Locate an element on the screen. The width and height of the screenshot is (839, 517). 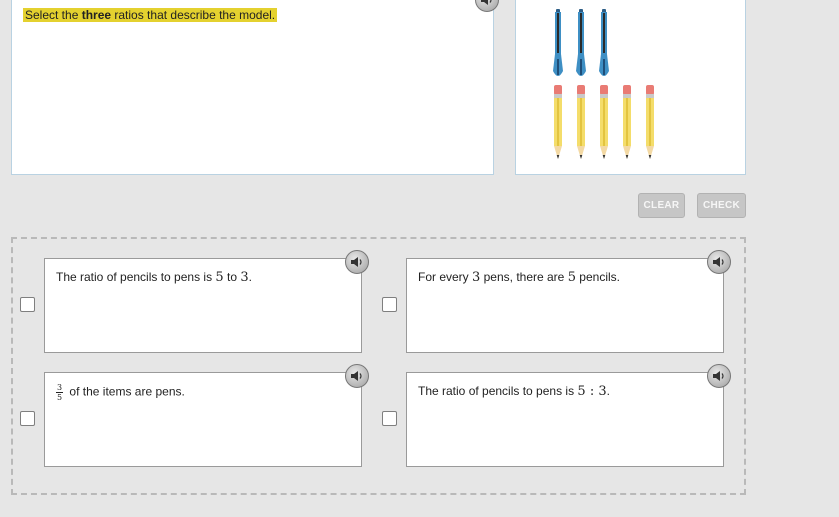
fraction: 35 is located at coordinates (60, 392).